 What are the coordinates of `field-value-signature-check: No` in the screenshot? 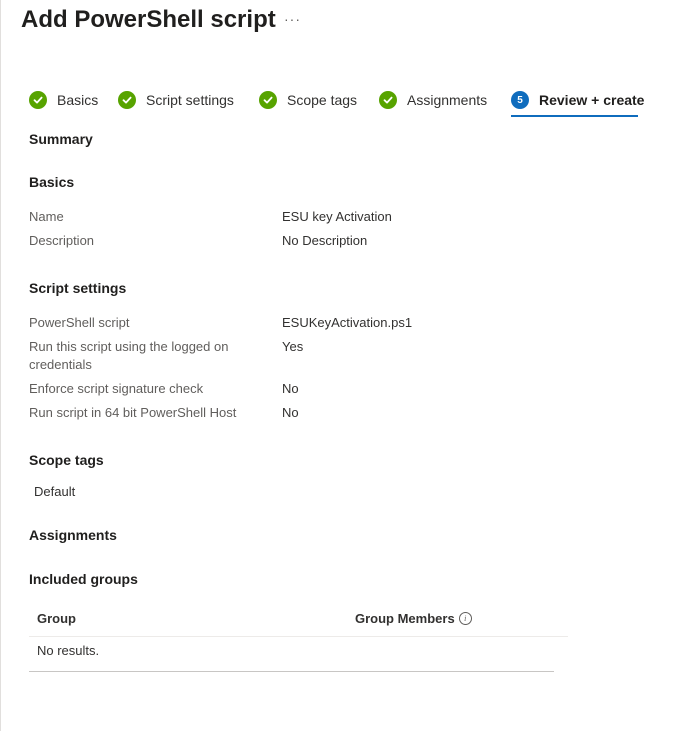 It's located at (290, 388).